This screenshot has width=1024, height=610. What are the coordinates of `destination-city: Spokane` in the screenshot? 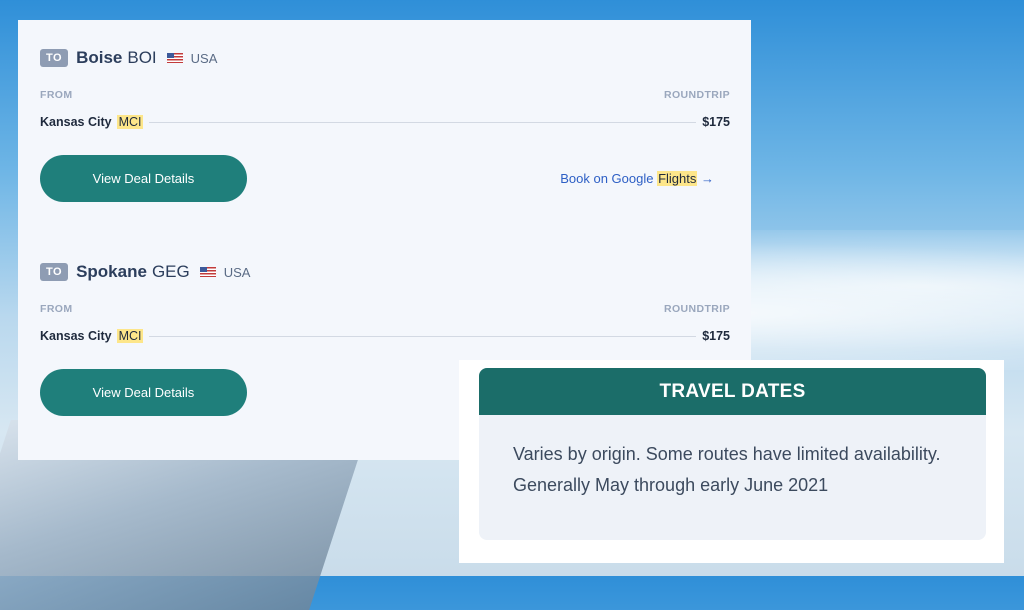 It's located at (111, 271).